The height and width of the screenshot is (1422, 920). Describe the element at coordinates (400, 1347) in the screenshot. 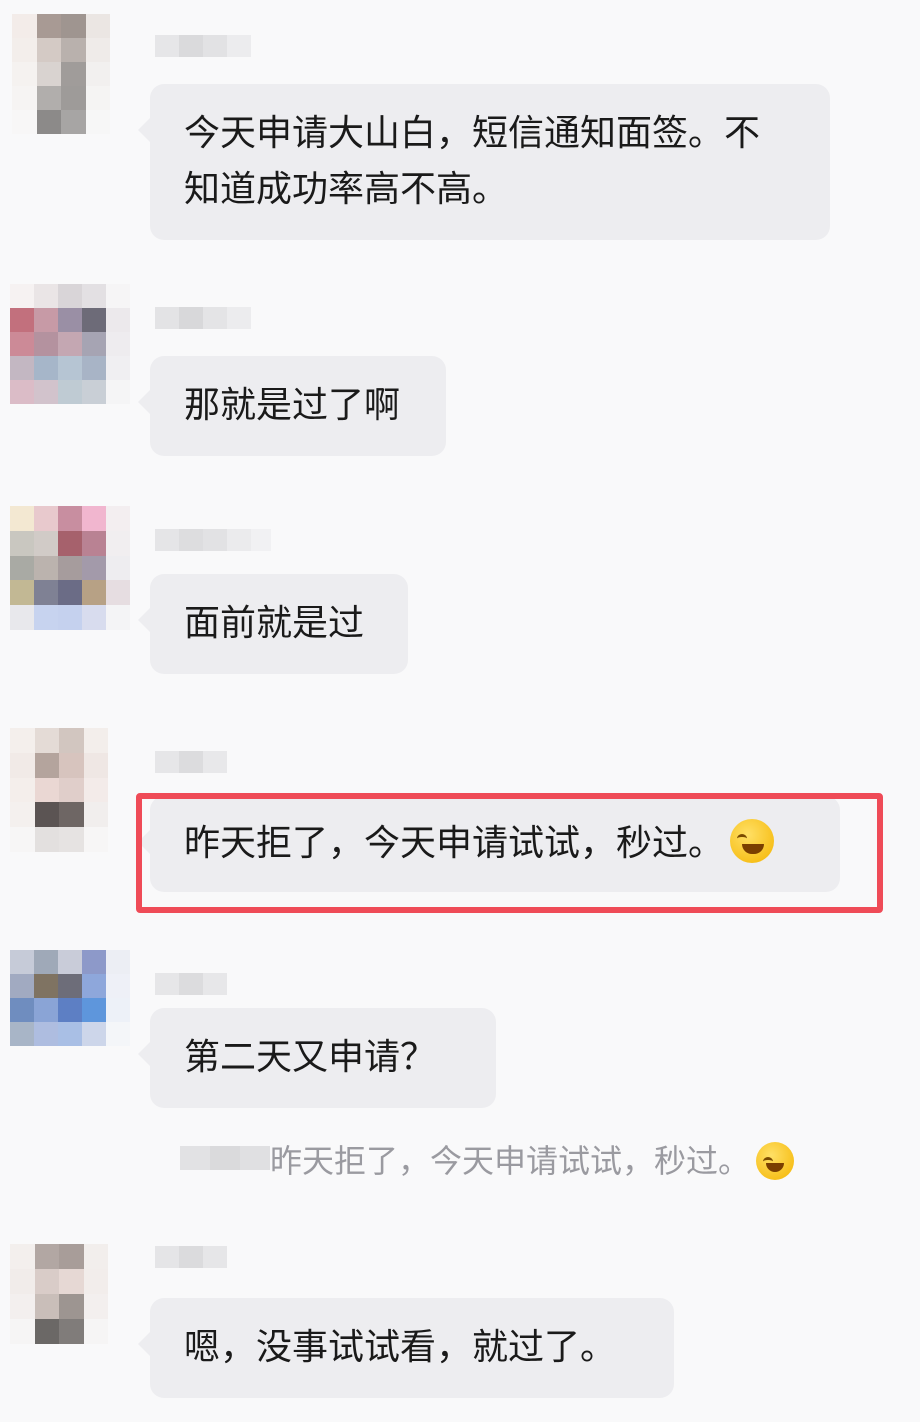

I see `message-text: 嗯，没事试试看，就过了。` at that location.